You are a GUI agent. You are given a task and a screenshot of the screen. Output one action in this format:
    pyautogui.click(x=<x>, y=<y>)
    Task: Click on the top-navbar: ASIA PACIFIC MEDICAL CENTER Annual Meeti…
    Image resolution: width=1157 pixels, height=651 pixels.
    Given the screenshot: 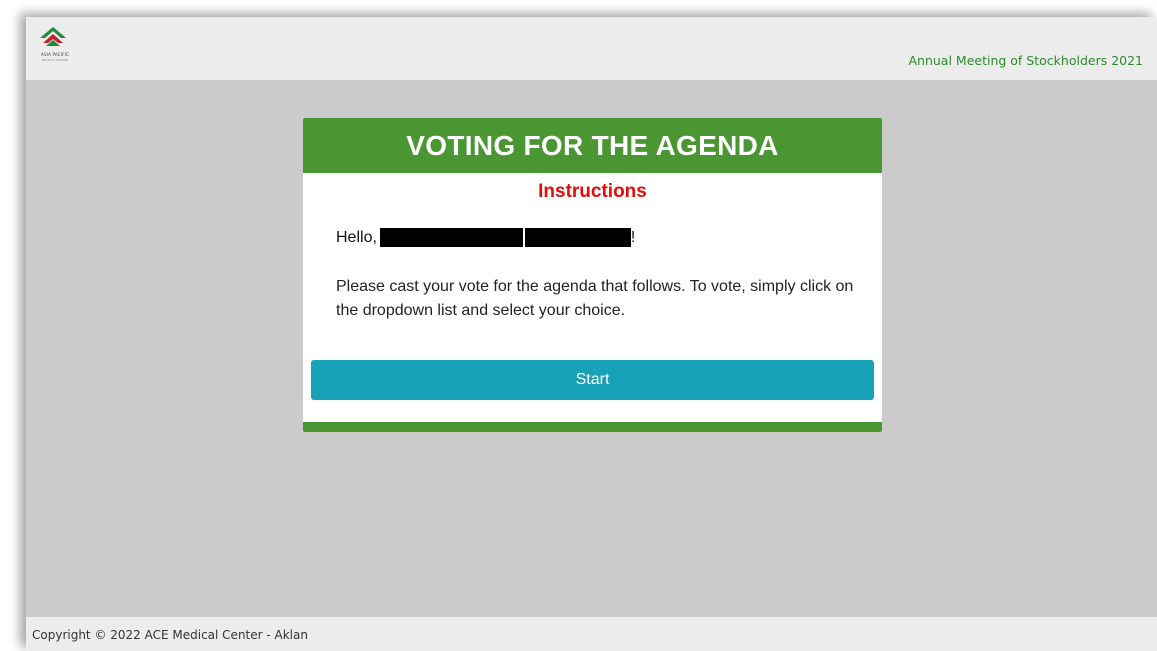 What is the action you would take?
    pyautogui.click(x=591, y=48)
    